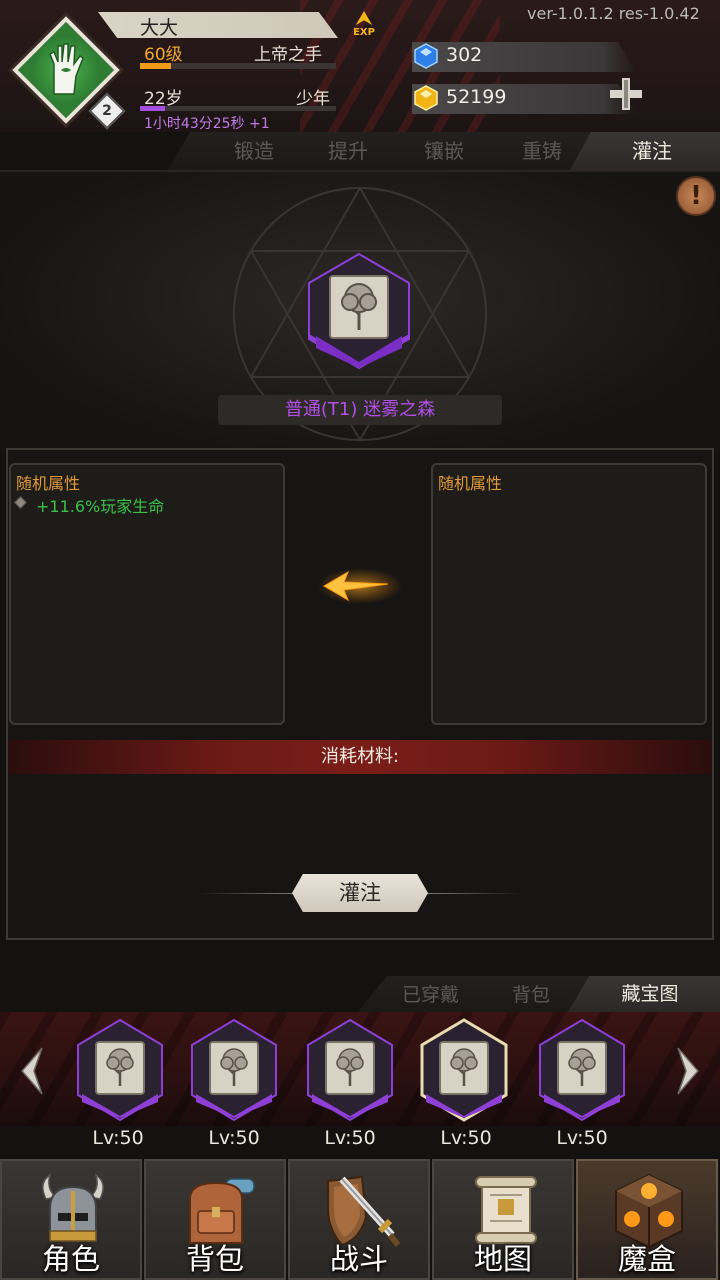 The image size is (720, 1280). What do you see at coordinates (464, 55) in the screenshot?
I see `gem-amount: 302` at bounding box center [464, 55].